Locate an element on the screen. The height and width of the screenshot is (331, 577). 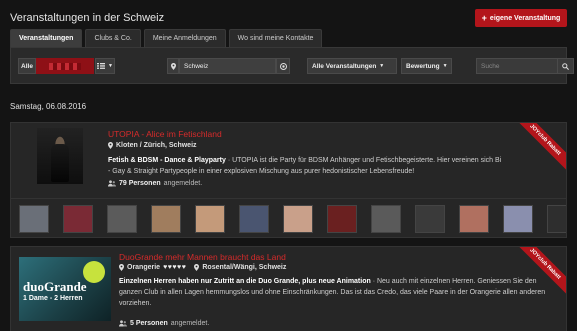
events-dropdown-label: Alle Veranstaltungen is located at coordinates (344, 66).